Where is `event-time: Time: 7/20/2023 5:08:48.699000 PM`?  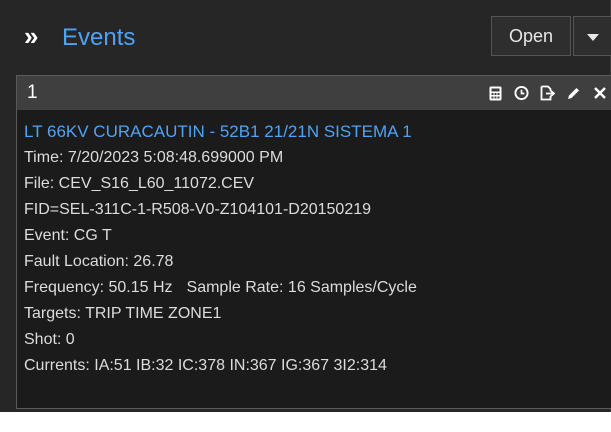
event-time: Time: 7/20/2023 5:08:48.699000 PM is located at coordinates (154, 157).